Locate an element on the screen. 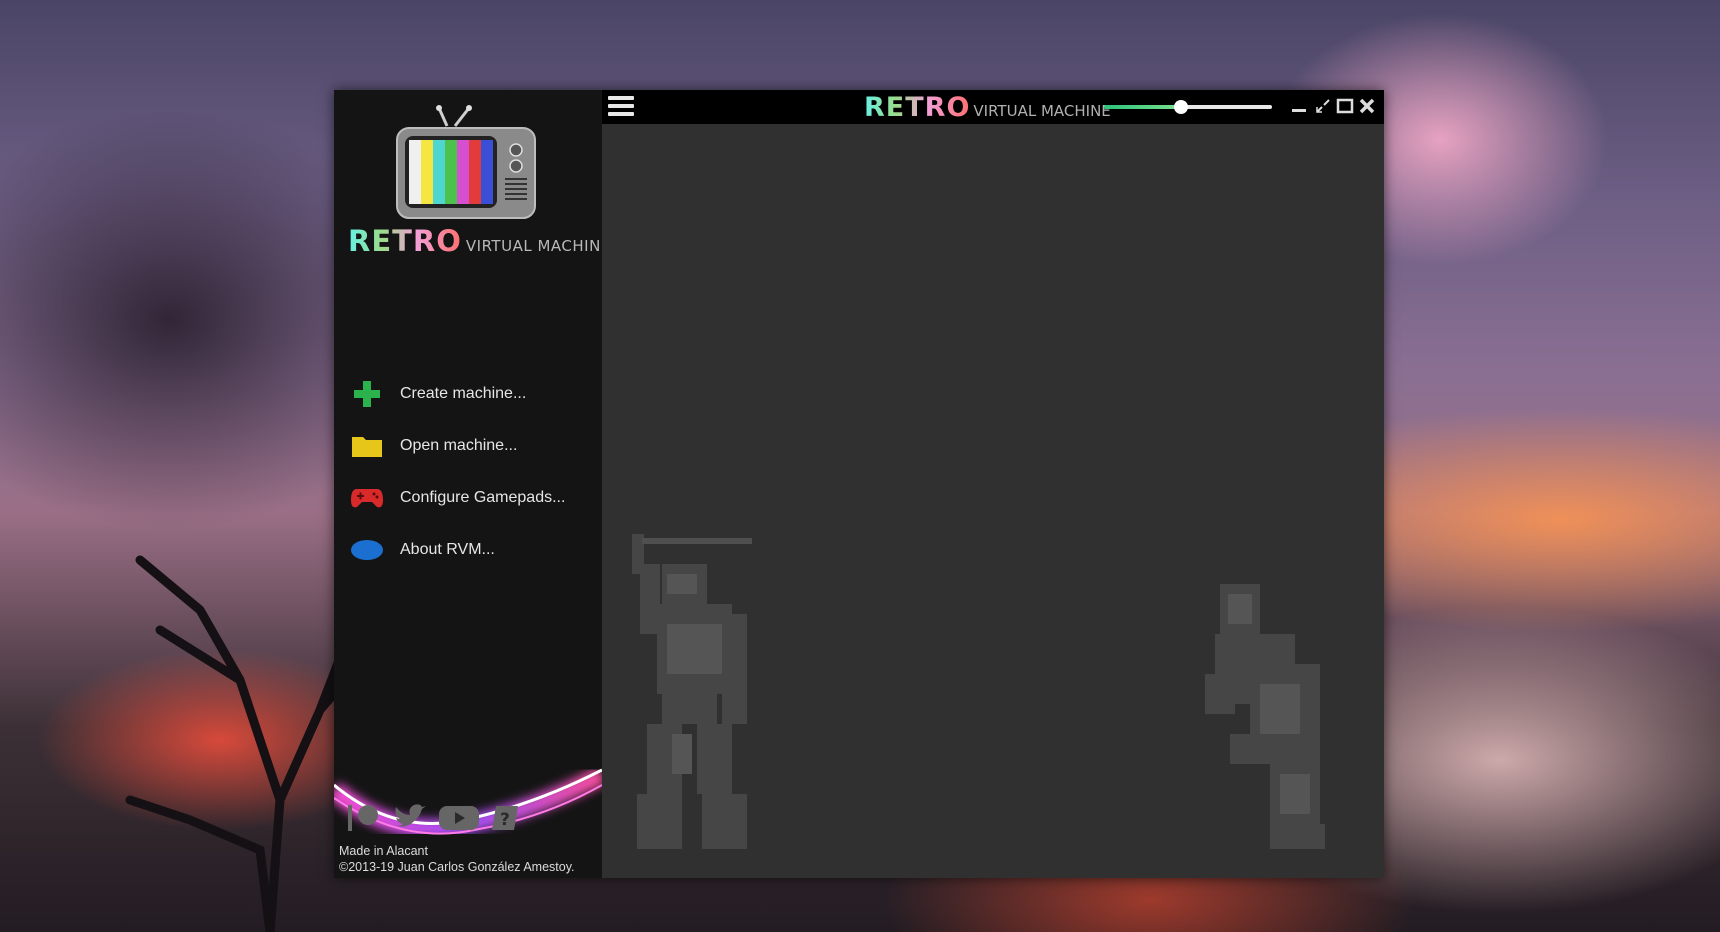  close-icon is located at coordinates (1367, 106).